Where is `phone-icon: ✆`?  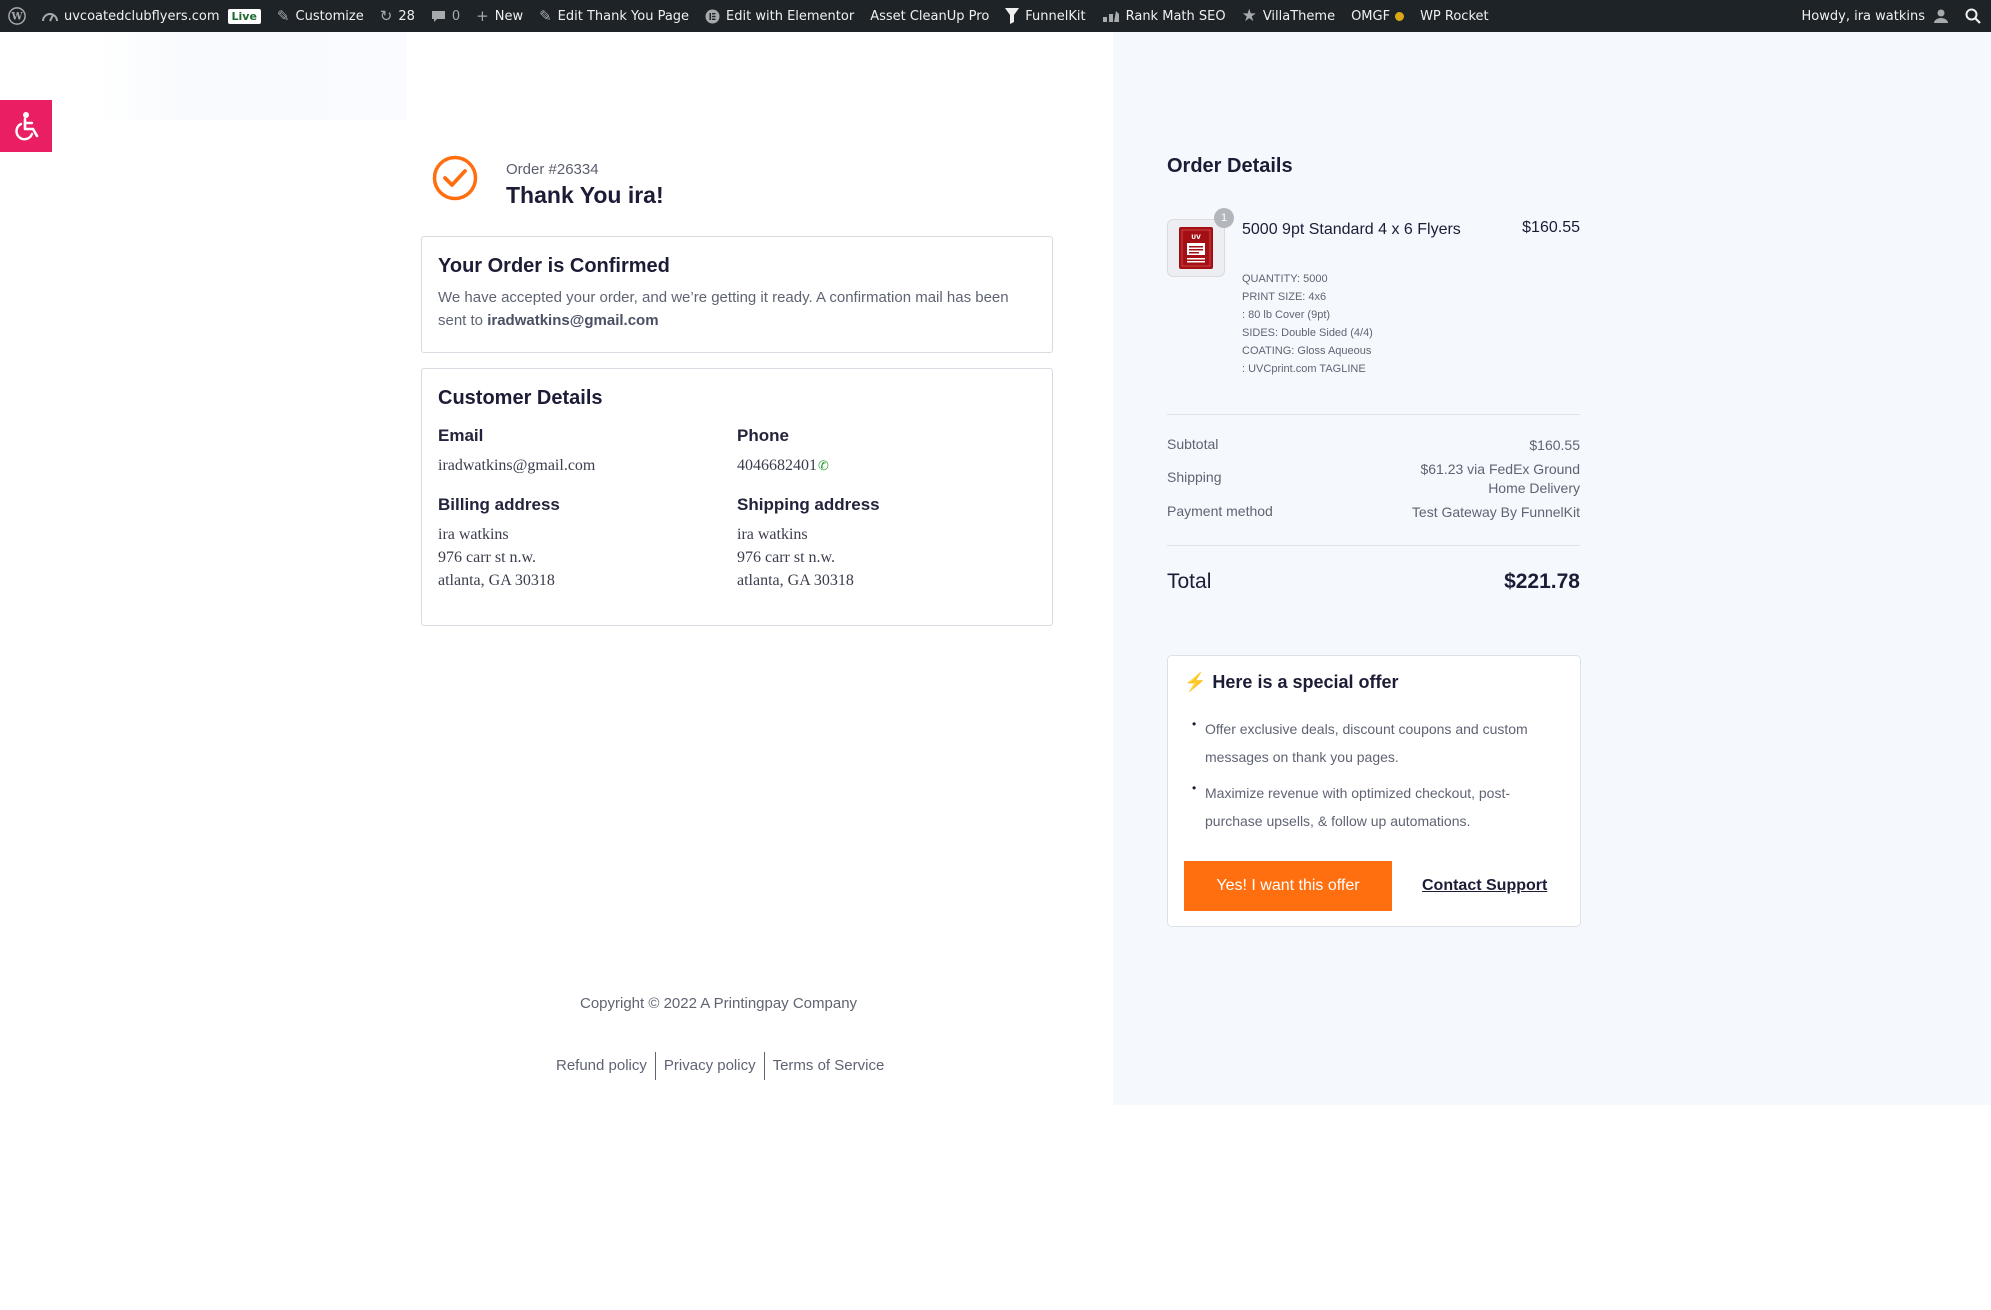 phone-icon: ✆ is located at coordinates (823, 465).